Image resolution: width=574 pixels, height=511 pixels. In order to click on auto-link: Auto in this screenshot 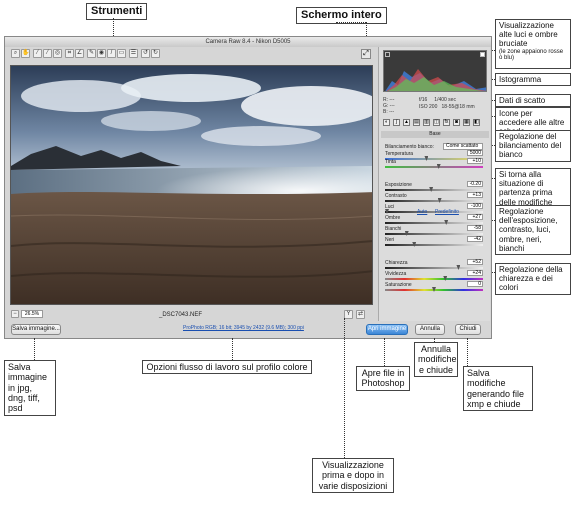, I will do `click(422, 212)`.